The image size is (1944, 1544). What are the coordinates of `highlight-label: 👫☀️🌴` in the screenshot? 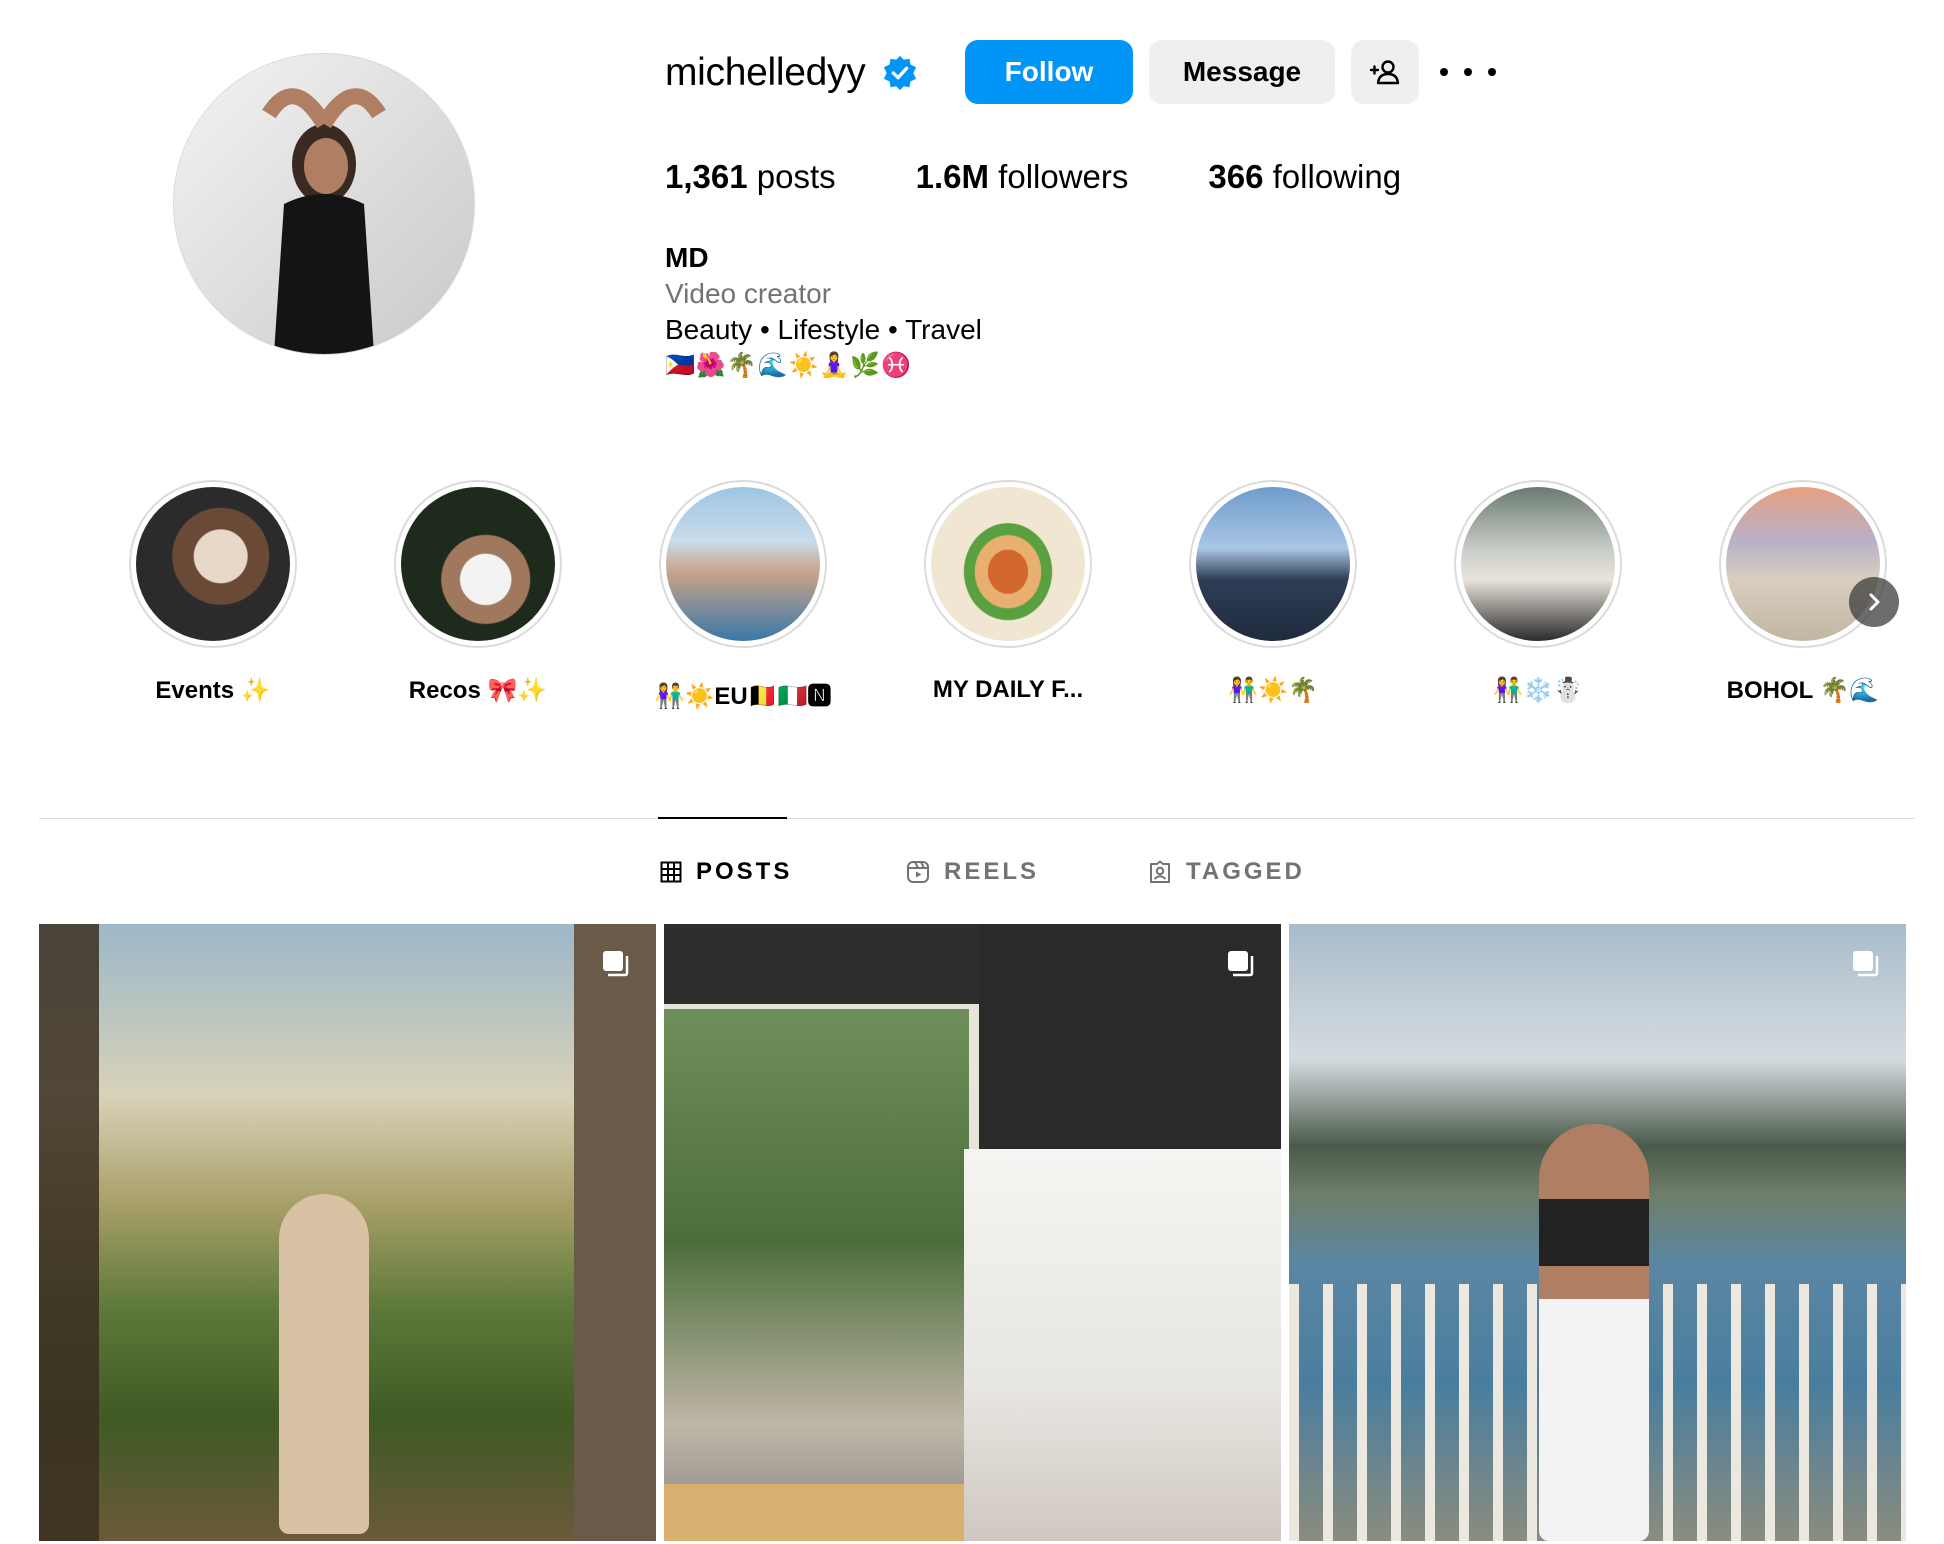 It's located at (1273, 690).